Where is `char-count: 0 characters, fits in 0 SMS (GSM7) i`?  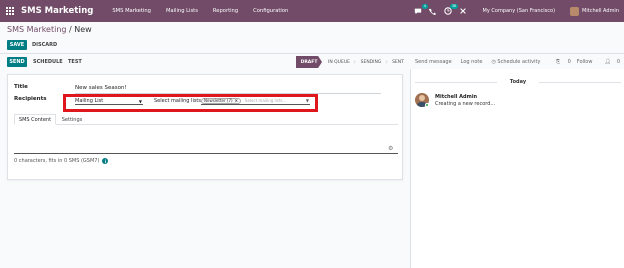
char-count: 0 characters, fits in 0 SMS (GSM7) i is located at coordinates (61, 161).